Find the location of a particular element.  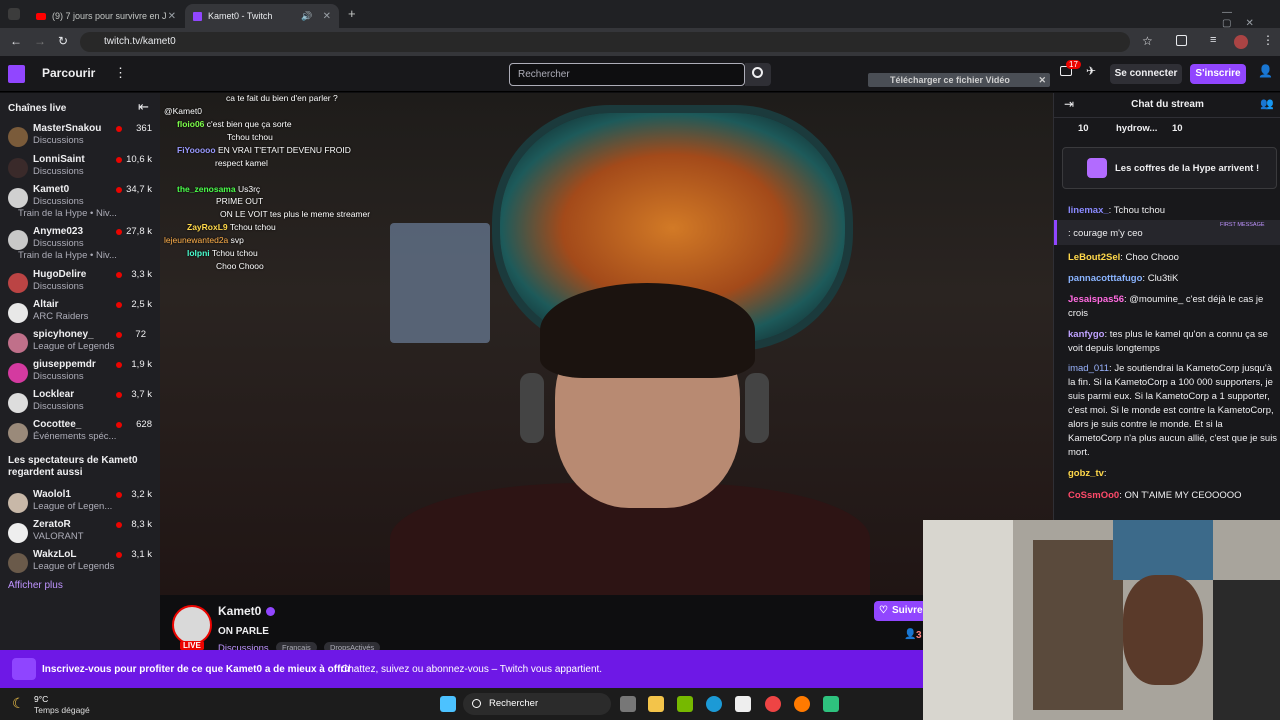

overlay-chat-user: lejeunewanted2a is located at coordinates (196, 240).